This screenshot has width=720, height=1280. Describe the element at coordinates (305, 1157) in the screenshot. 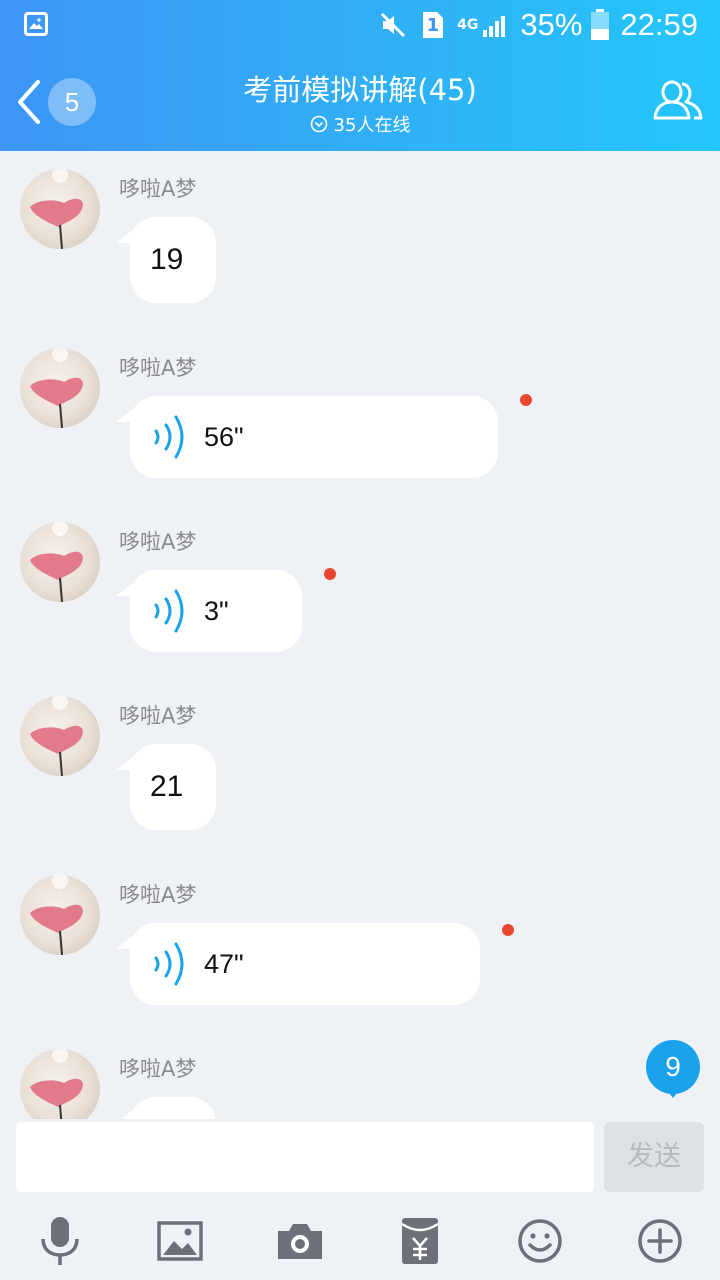

I see `message-input` at that location.